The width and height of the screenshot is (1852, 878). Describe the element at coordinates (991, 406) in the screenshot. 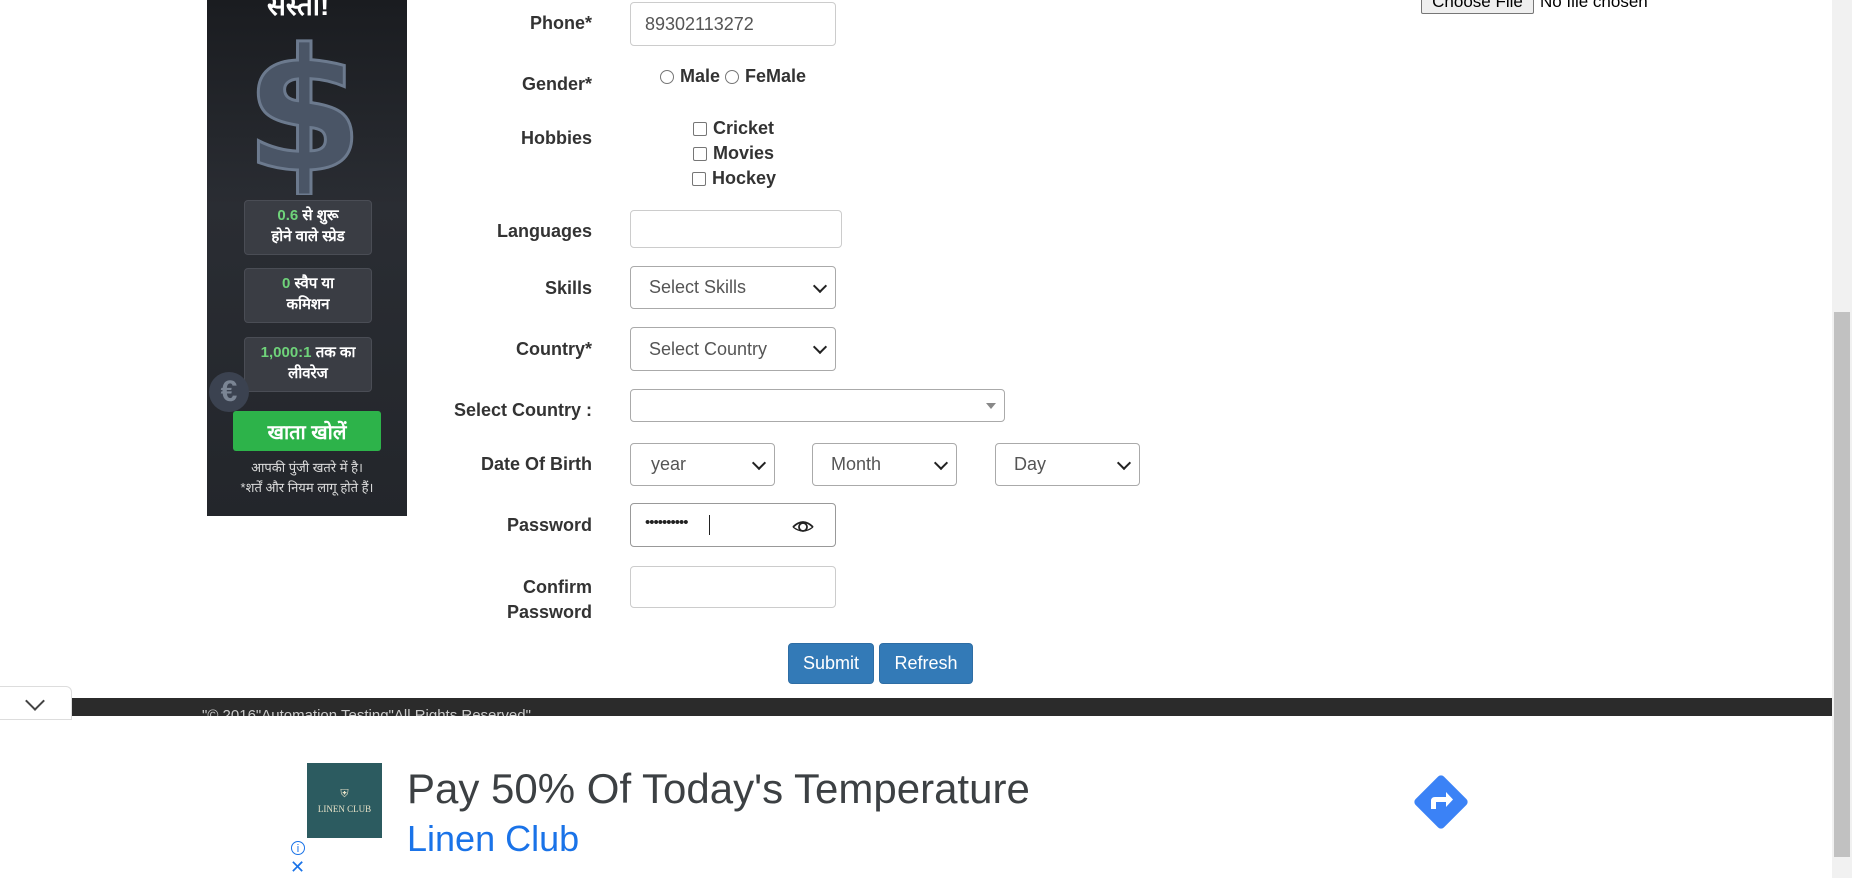

I see `dropdown-arrow-icon` at that location.